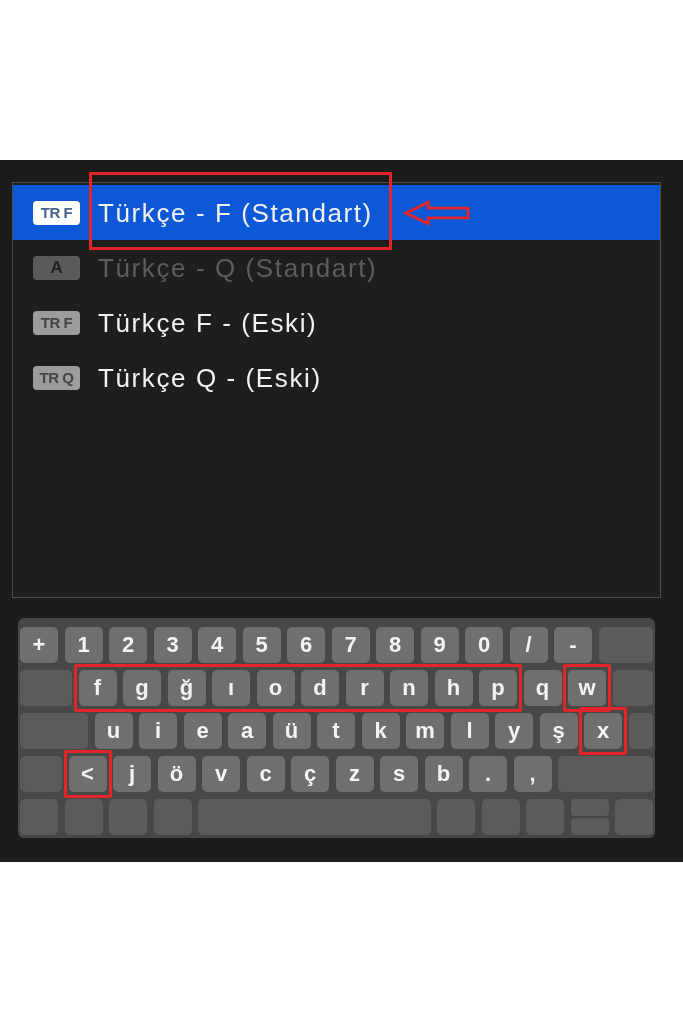 Image resolution: width=683 pixels, height=1024 pixels. What do you see at coordinates (128, 645) in the screenshot?
I see `keyboard-key: 2` at bounding box center [128, 645].